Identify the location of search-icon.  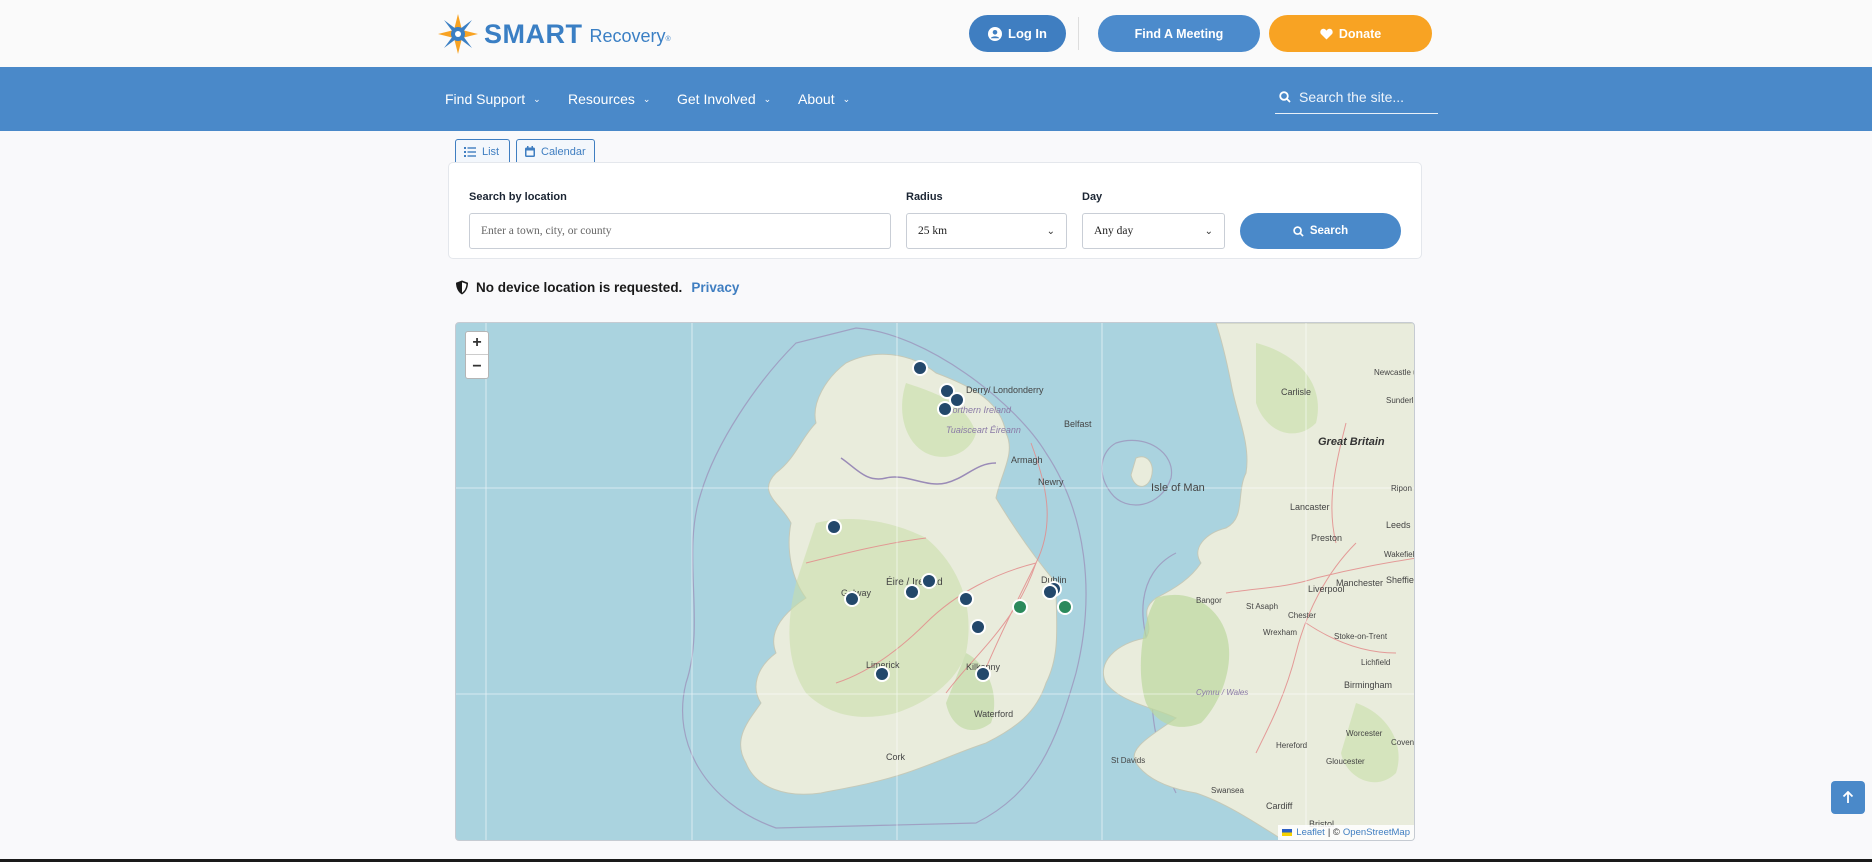
(1285, 96).